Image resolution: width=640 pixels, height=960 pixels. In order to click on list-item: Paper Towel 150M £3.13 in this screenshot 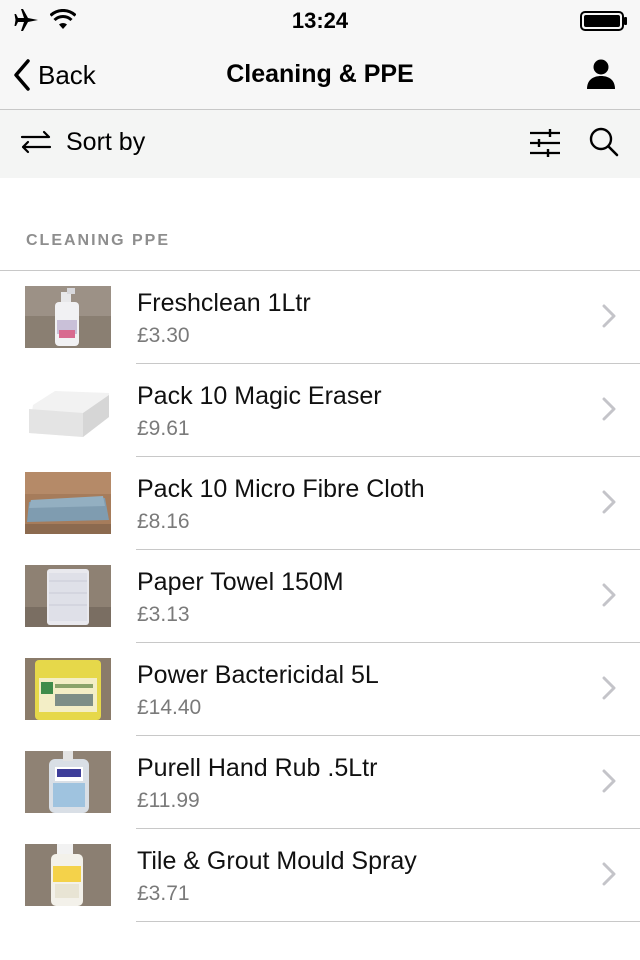, I will do `click(320, 596)`.